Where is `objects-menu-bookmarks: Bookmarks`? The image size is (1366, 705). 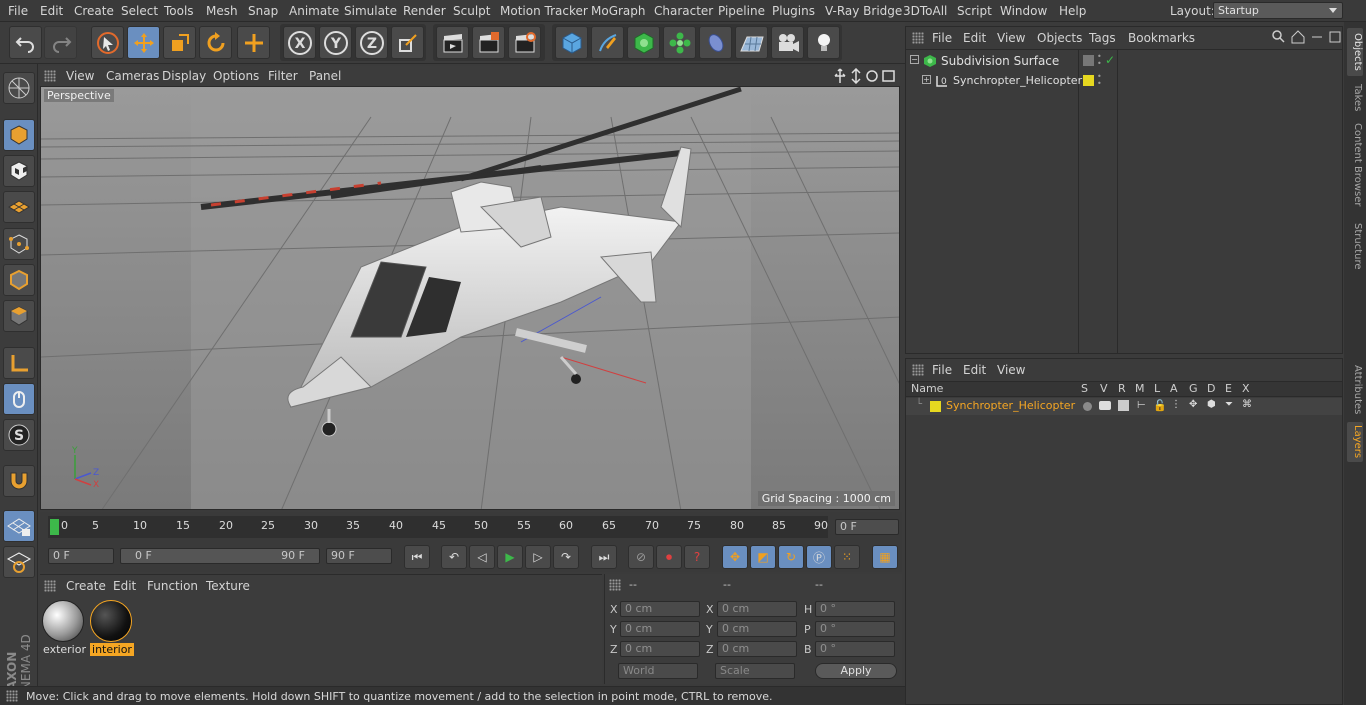
objects-menu-bookmarks: Bookmarks is located at coordinates (1161, 38).